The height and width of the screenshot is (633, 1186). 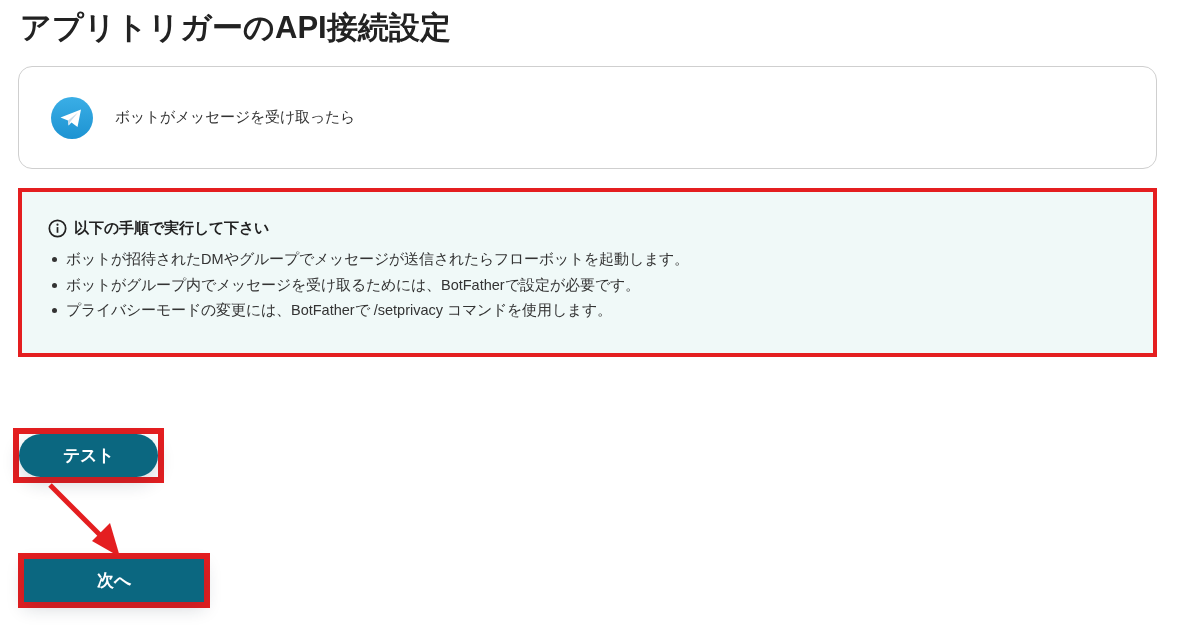 I want to click on page-title: アプリトリガーのAPI接続設定, so click(x=235, y=28).